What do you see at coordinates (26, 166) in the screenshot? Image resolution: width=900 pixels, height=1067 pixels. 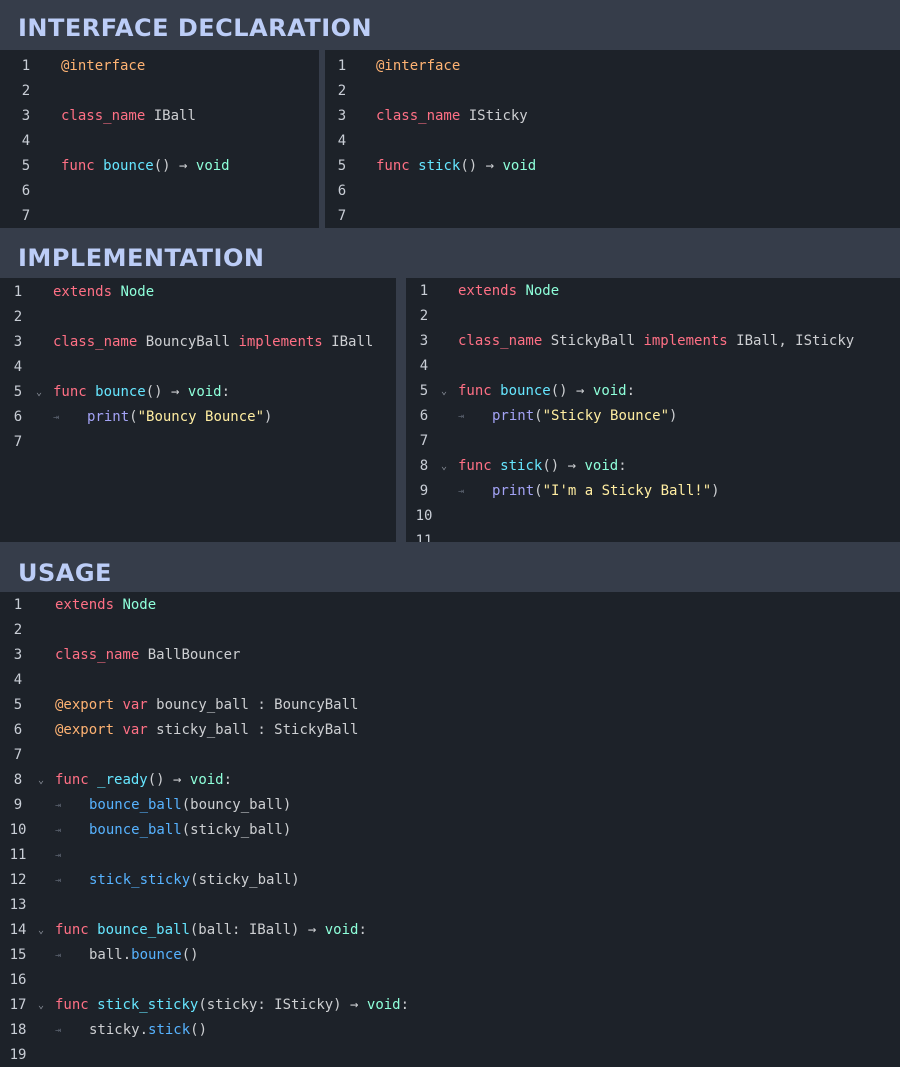 I see `line-number: 5` at bounding box center [26, 166].